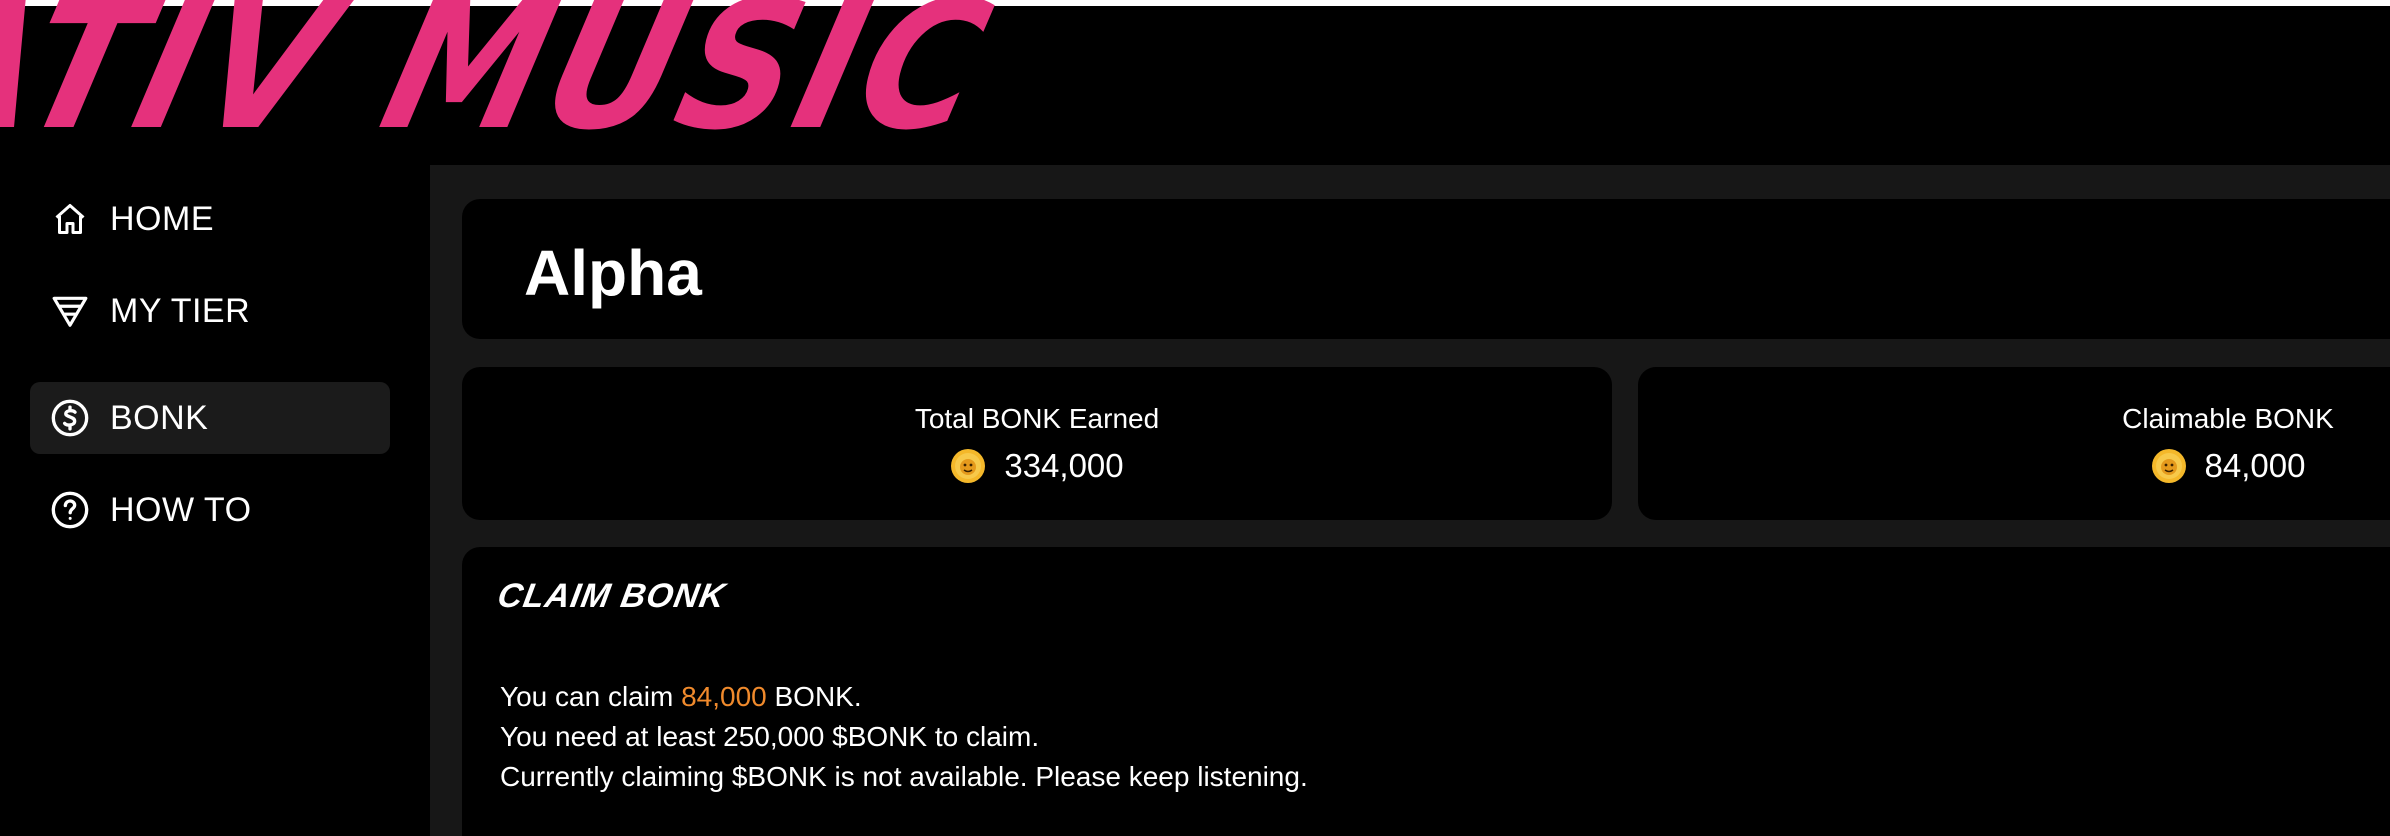  I want to click on stat-value-row: 334,000, so click(1037, 466).